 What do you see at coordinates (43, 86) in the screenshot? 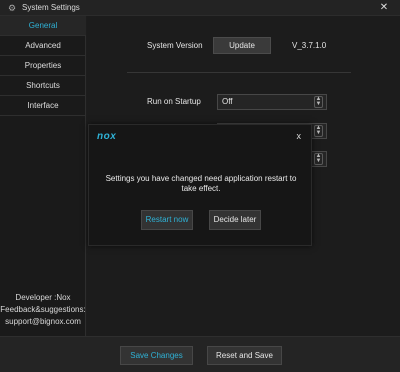
I see `sidebar-item-shortcuts: Shortcuts` at bounding box center [43, 86].